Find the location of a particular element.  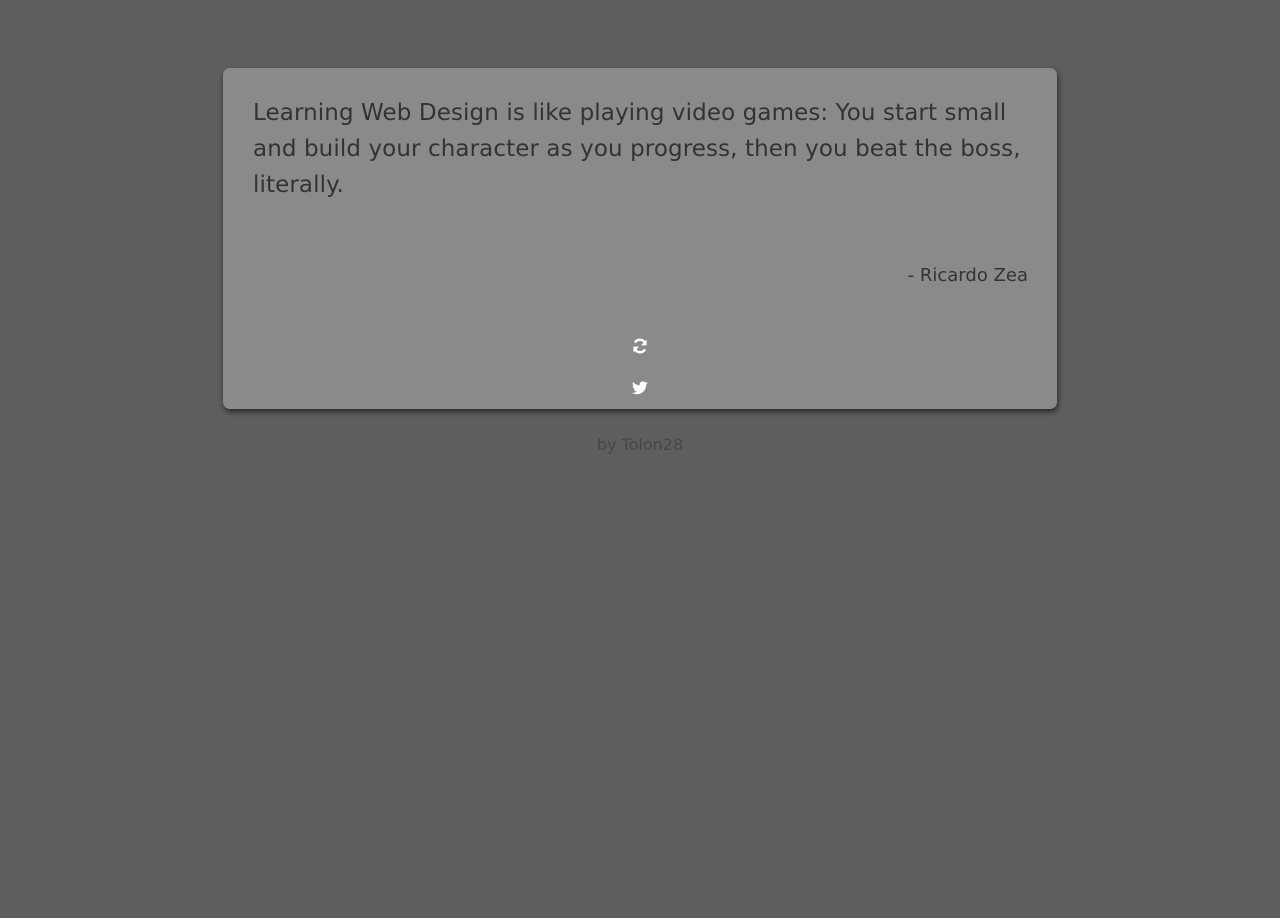

twitter-icon is located at coordinates (640, 388).